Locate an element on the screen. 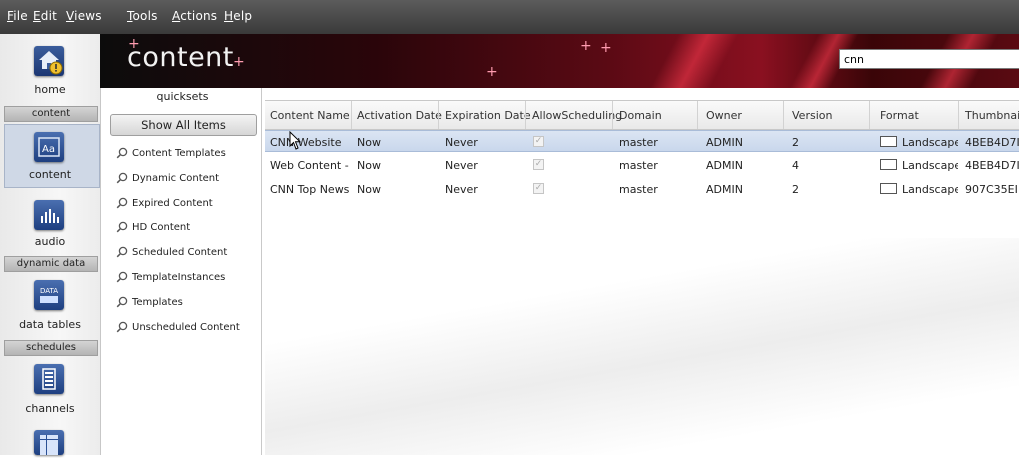  table-cell-name: CNN Top News L is located at coordinates (310, 189).